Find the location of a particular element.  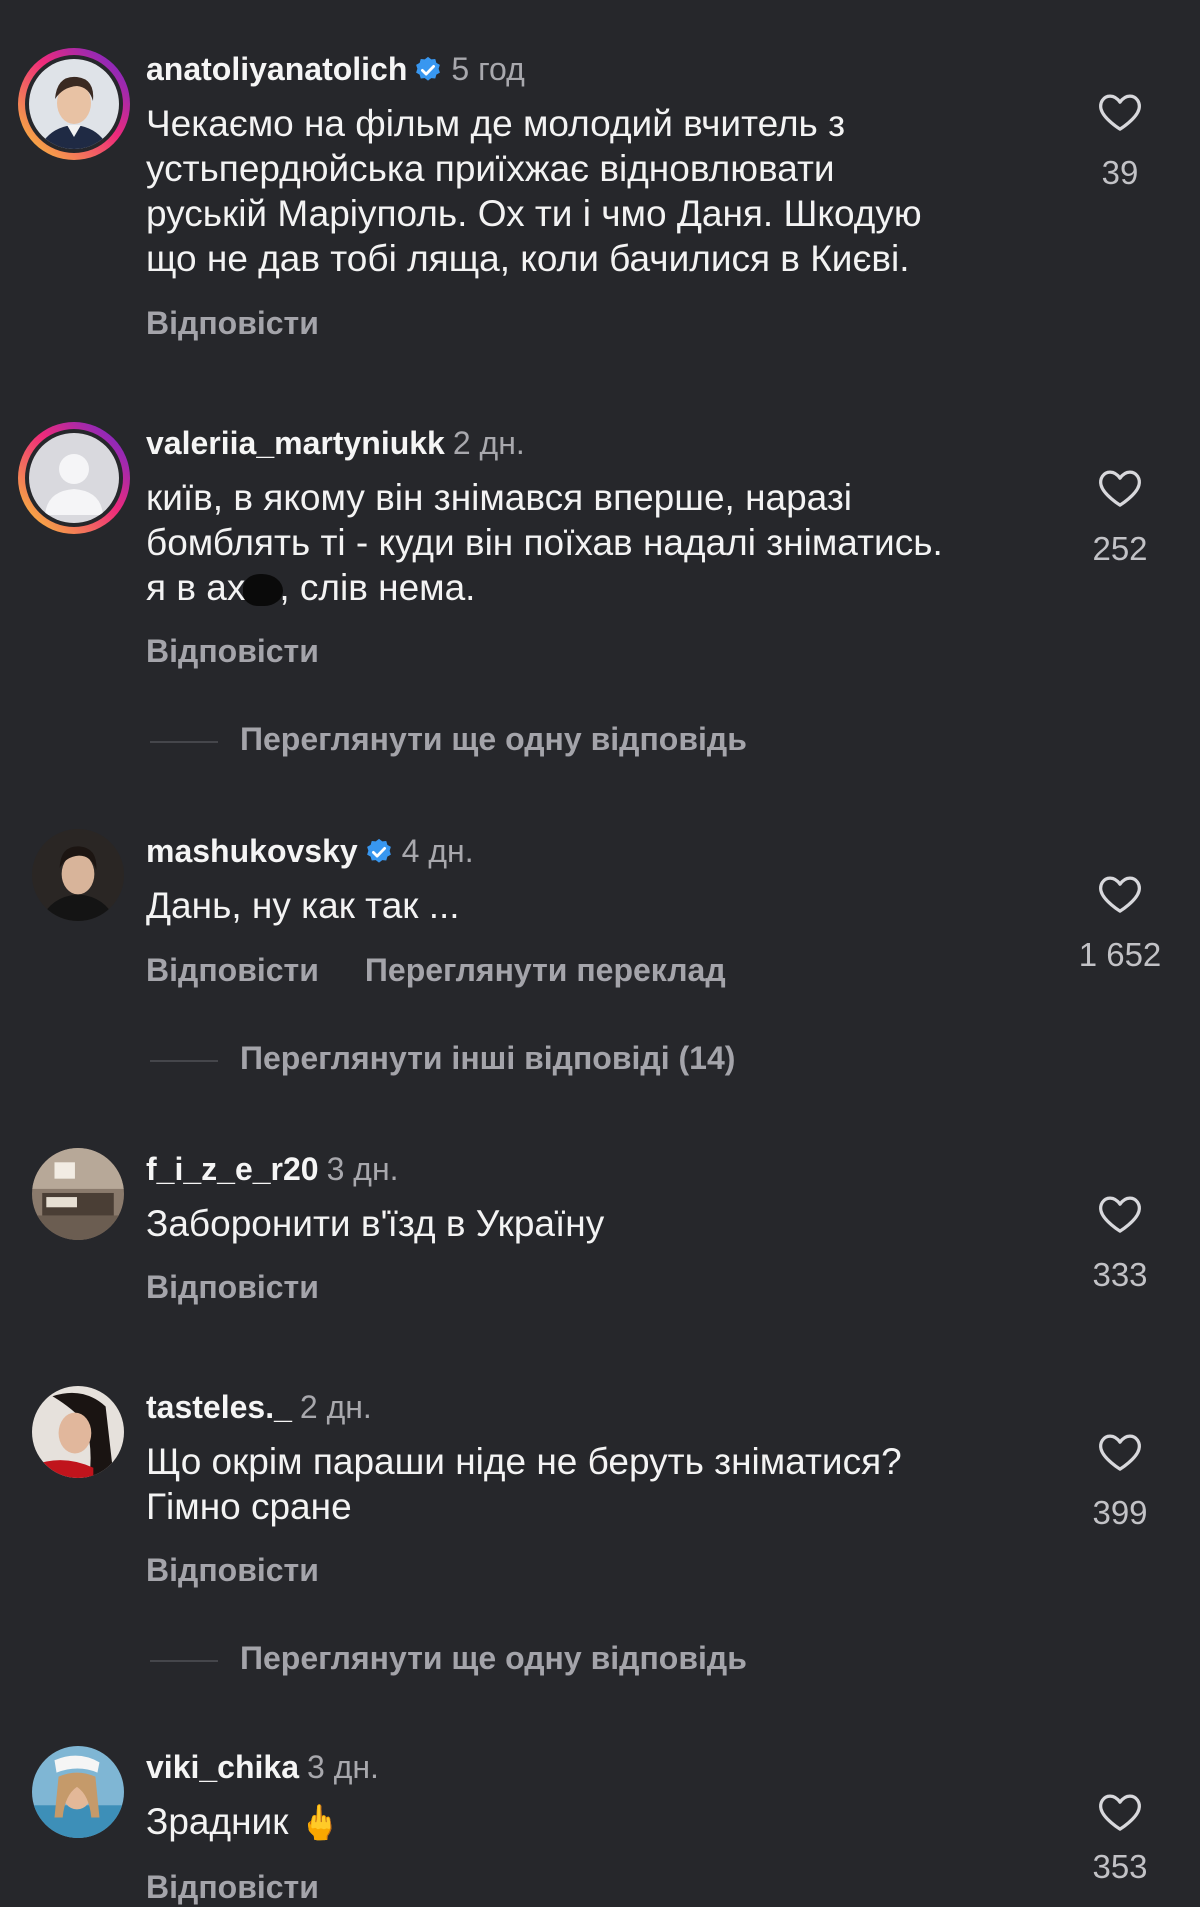

comment-time: 4 дн. is located at coordinates (437, 851).